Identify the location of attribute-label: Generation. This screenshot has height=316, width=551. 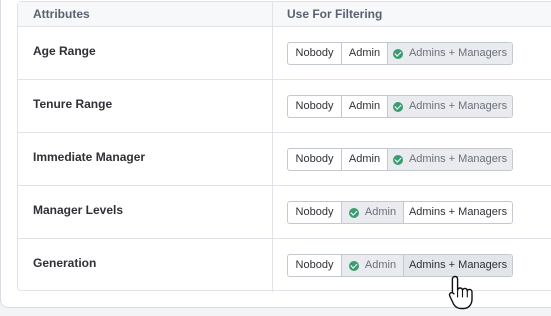
(65, 263).